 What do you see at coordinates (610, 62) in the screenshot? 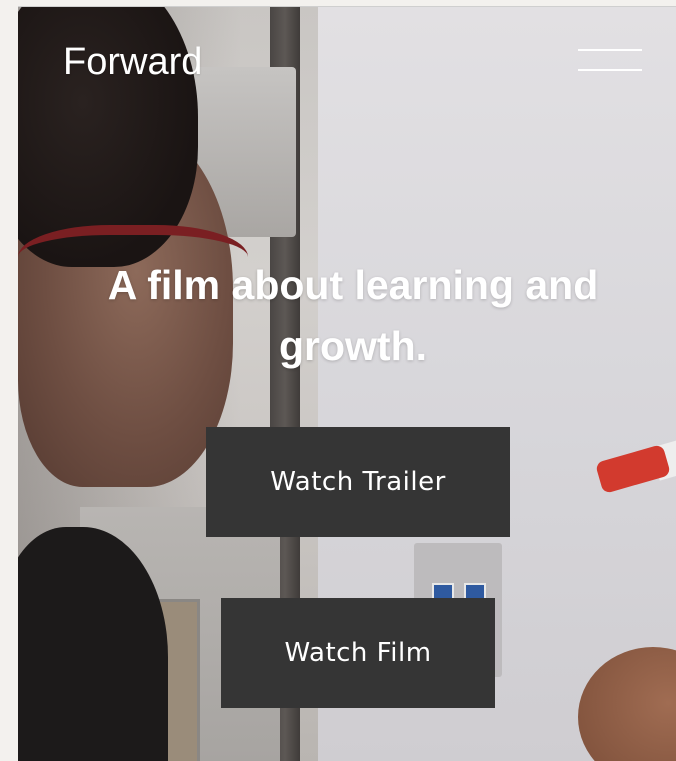
I see `menu-button` at bounding box center [610, 62].